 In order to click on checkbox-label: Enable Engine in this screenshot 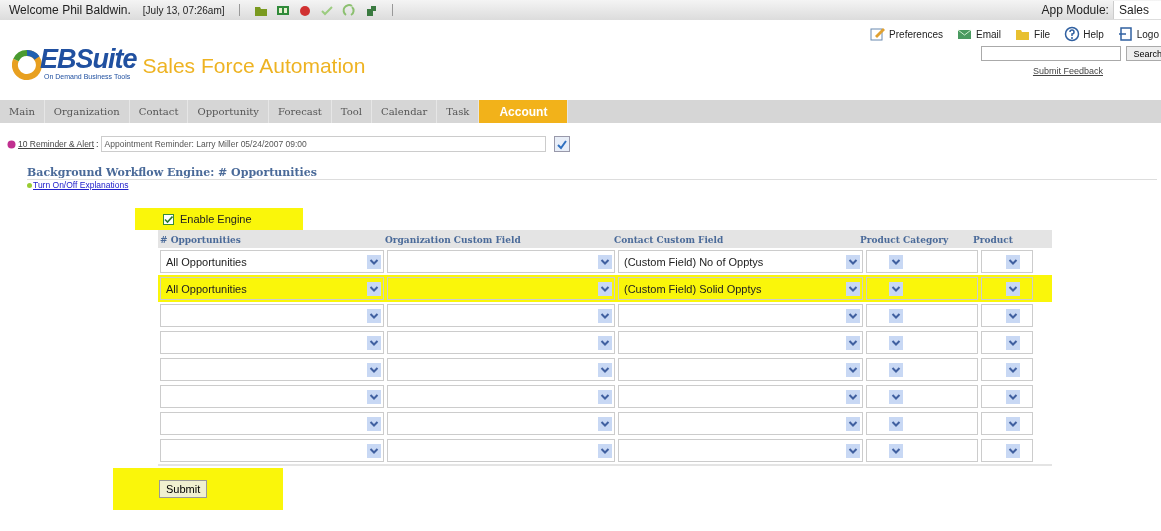, I will do `click(216, 219)`.